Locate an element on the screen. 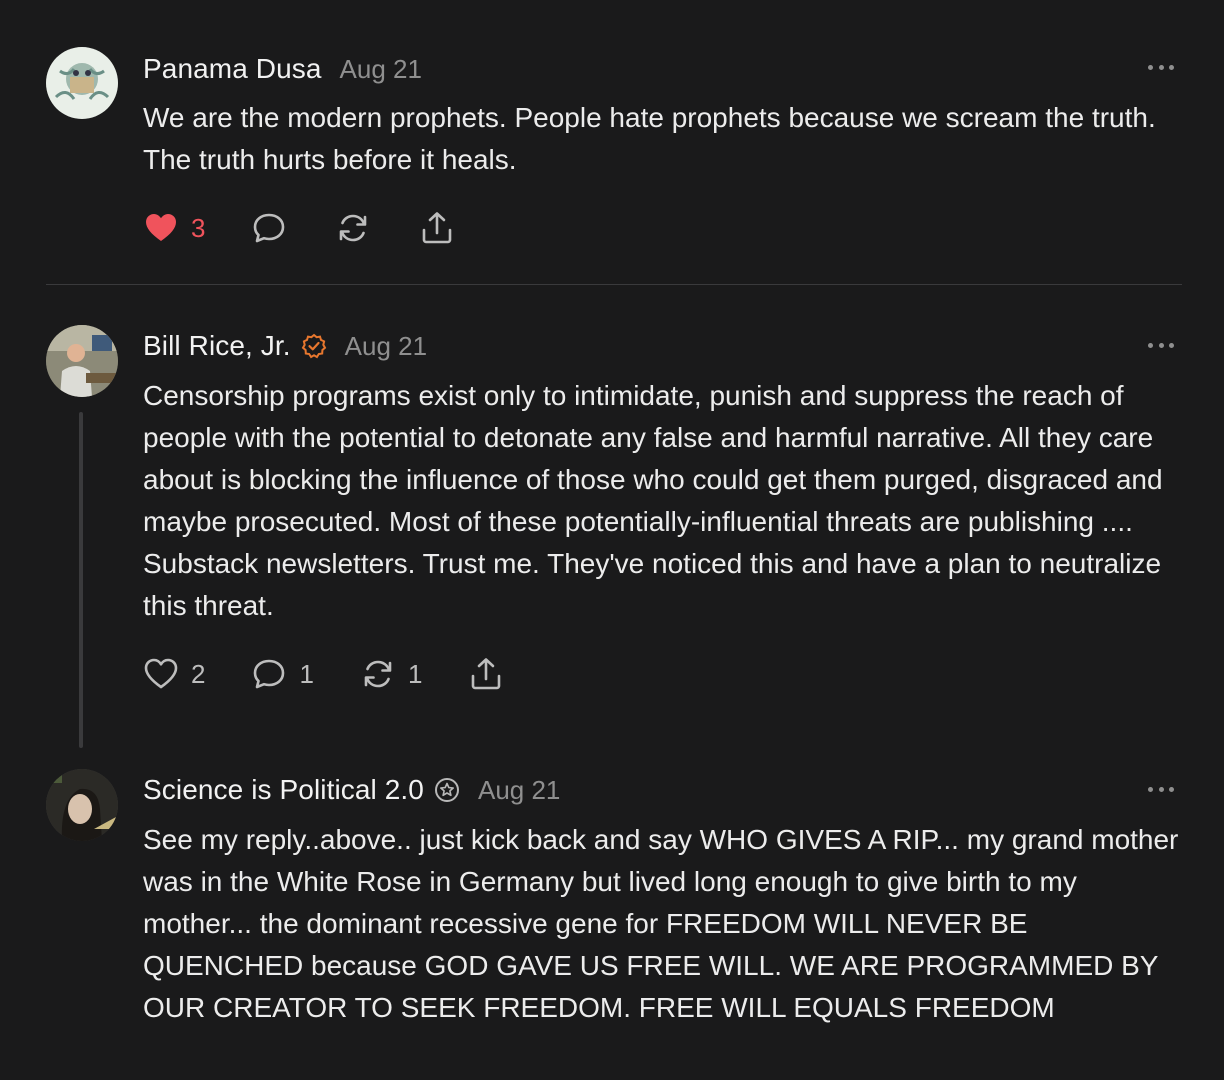  comment-actions: 2 1 1 is located at coordinates (323, 674).